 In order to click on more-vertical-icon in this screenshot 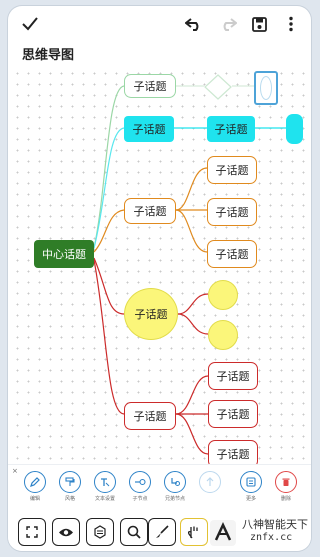, I will do `click(291, 24)`.